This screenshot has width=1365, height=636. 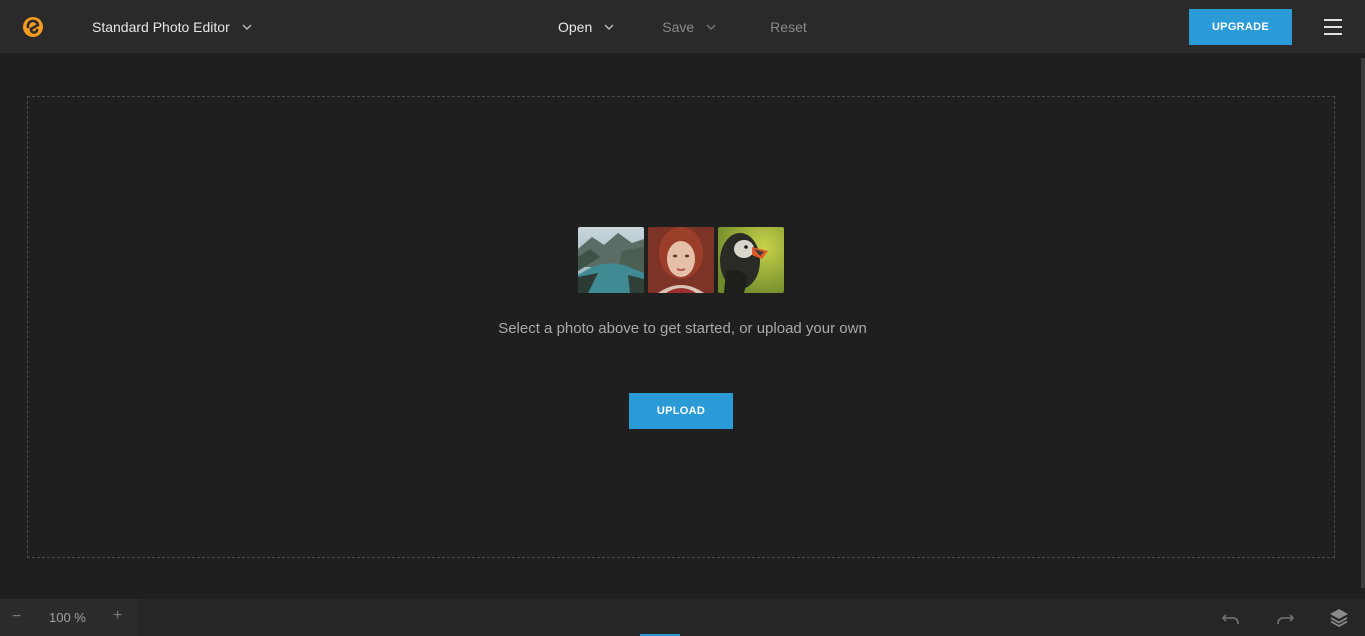 I want to click on upload-button: UPLOAD, so click(x=681, y=411).